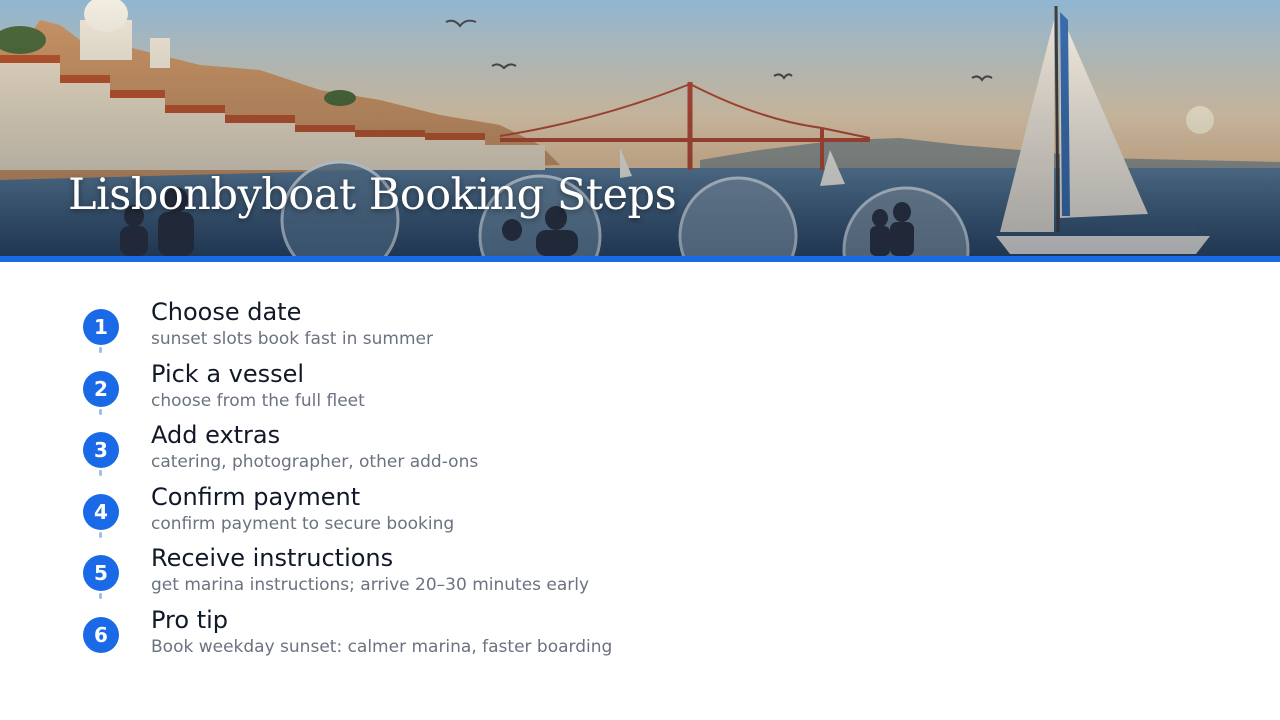  Describe the element at coordinates (640, 259) in the screenshot. I see `header-accent-rule` at that location.